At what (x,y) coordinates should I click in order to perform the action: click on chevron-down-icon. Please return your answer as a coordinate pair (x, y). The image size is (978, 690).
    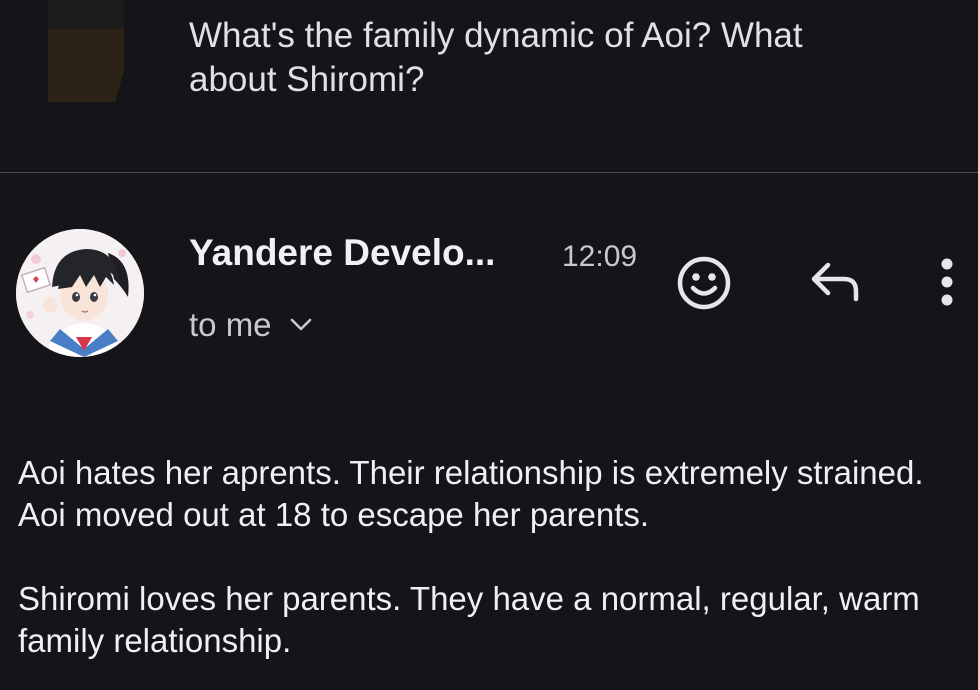
    Looking at the image, I should click on (301, 325).